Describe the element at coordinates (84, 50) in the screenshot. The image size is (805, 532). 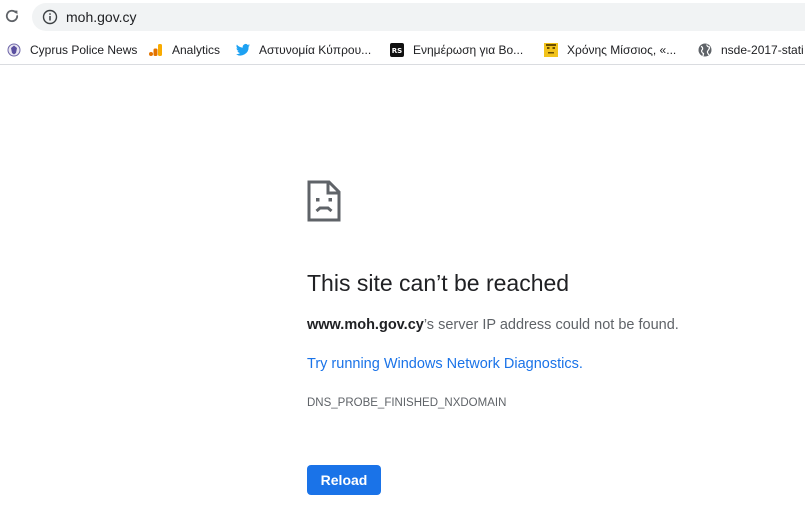
I see `bookmark-label: Cyprus Police News` at that location.